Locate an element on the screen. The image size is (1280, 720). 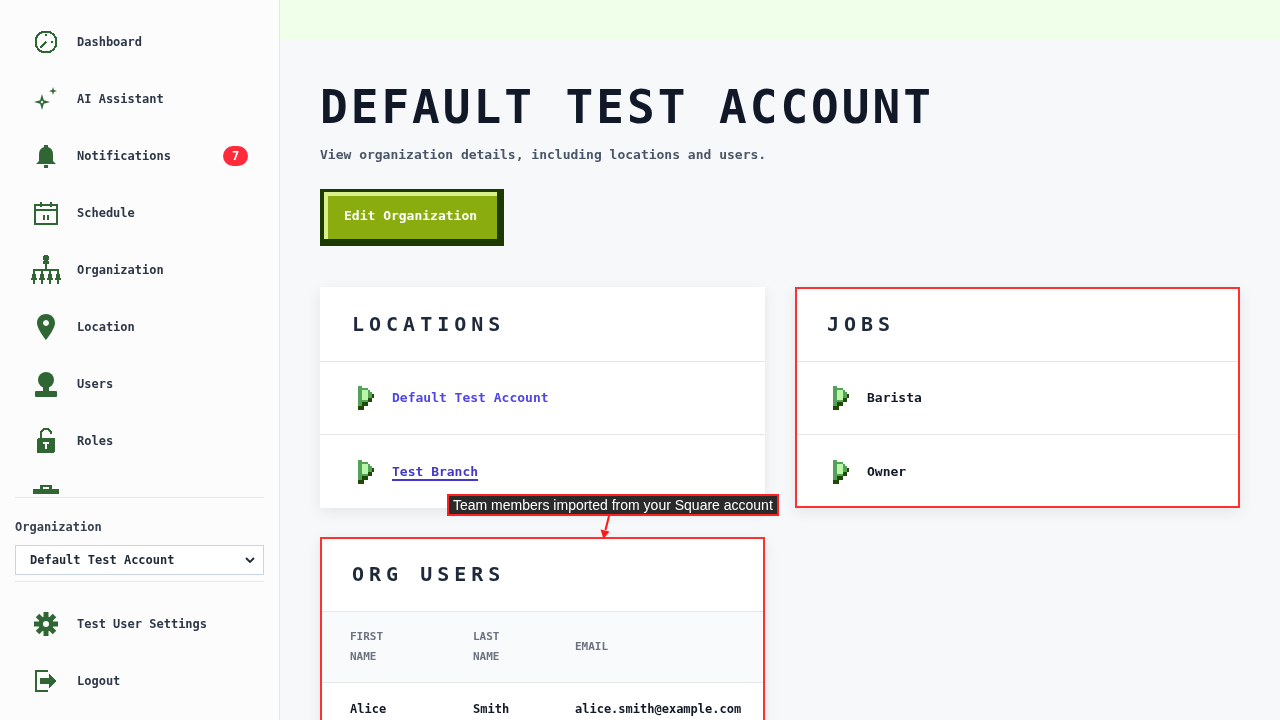
card-heading: JOBS is located at coordinates (861, 324).